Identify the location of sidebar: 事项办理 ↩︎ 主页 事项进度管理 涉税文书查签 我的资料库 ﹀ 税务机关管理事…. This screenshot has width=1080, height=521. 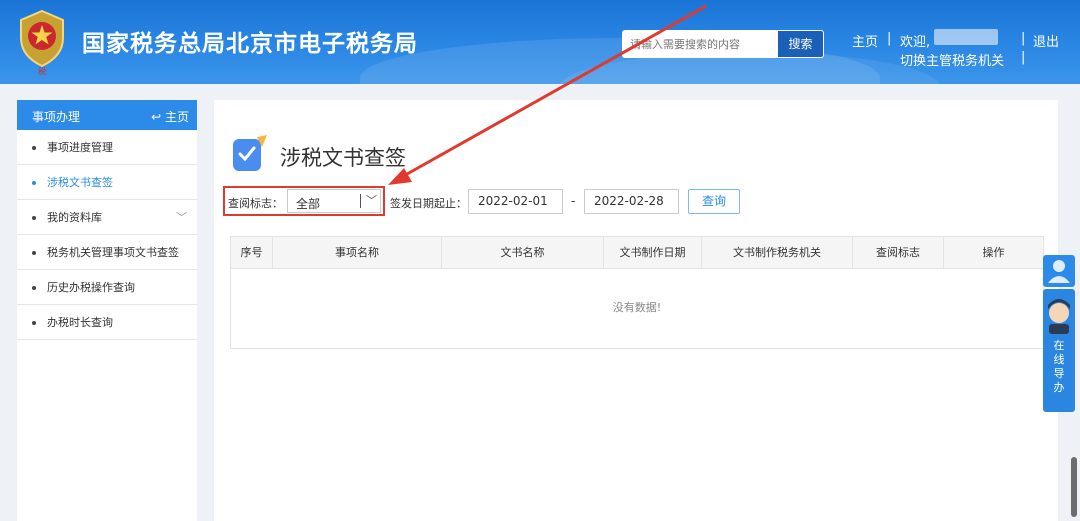
(107, 310).